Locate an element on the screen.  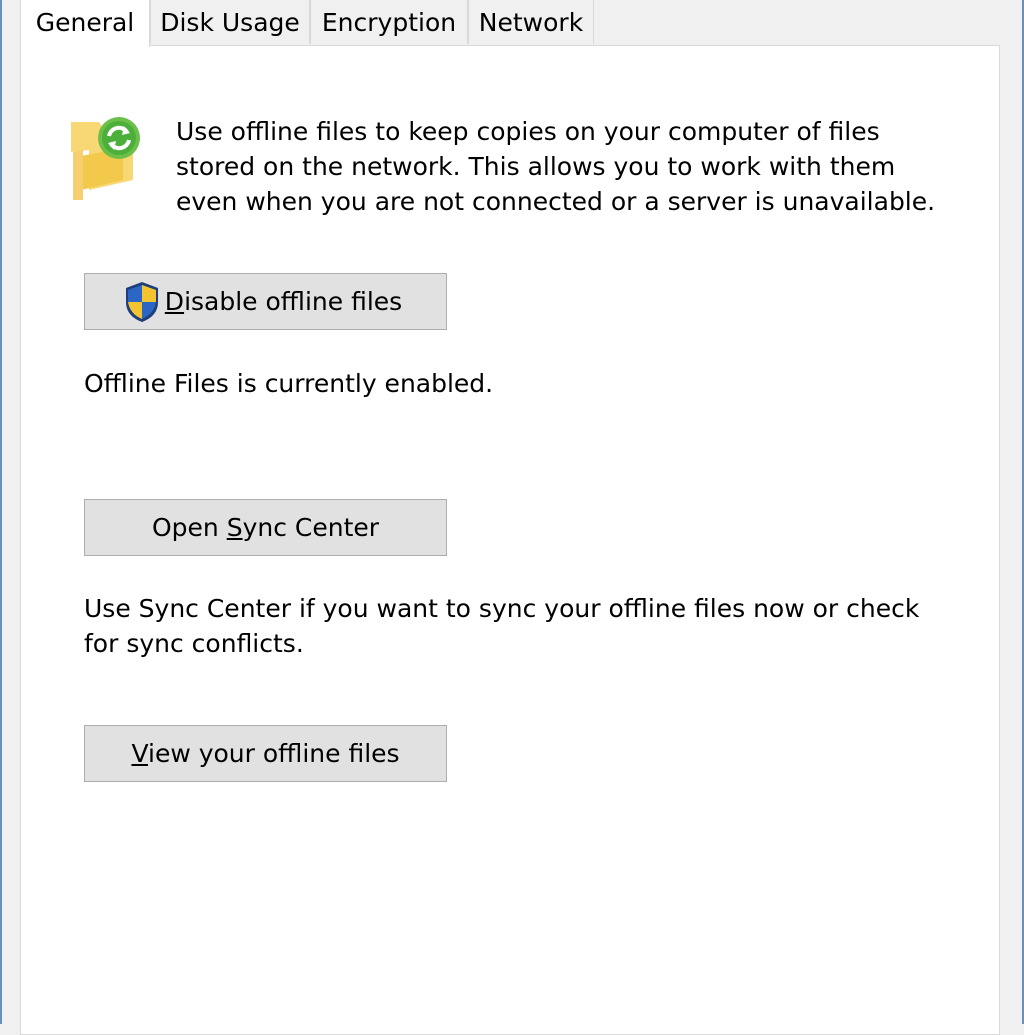
disable-button-mnemonic: D is located at coordinates (174, 301).